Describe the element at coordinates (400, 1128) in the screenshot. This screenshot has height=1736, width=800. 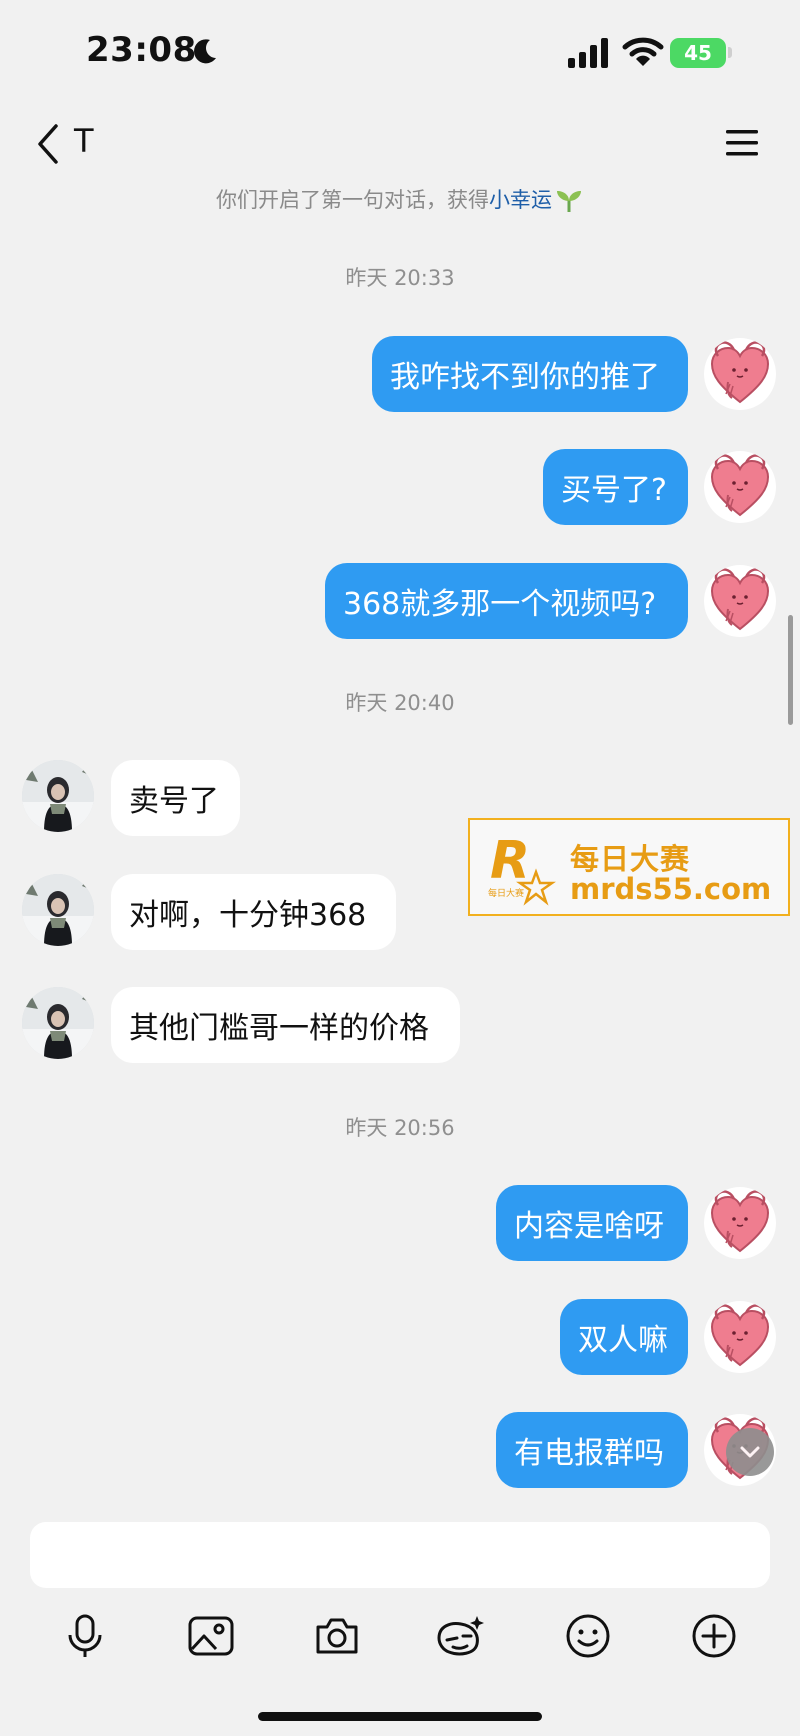
I see `timestamp-divider: 昨天 20:56` at that location.